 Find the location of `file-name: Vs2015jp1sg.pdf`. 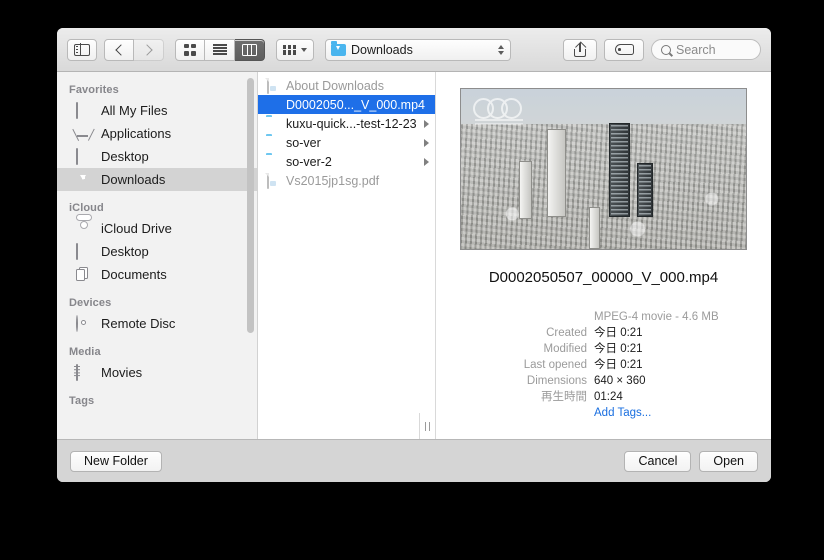

file-name: Vs2015jp1sg.pdf is located at coordinates (333, 180).